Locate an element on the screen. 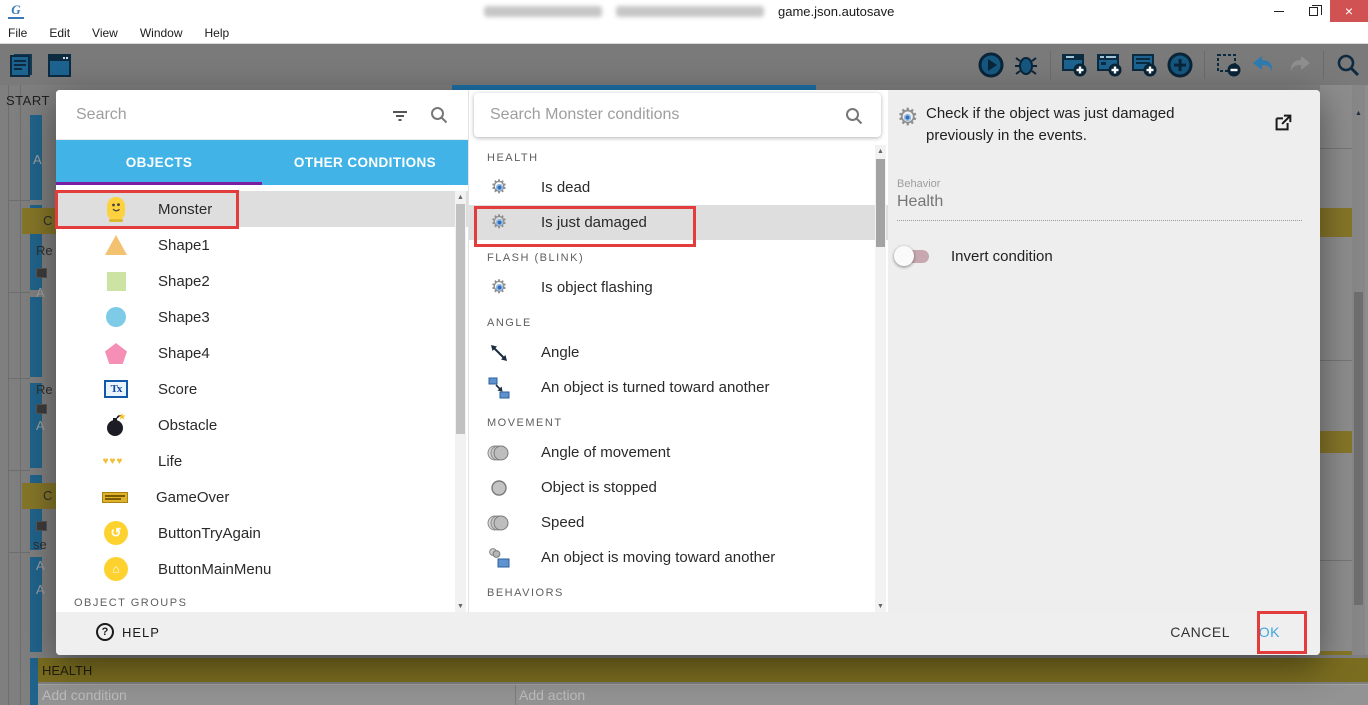 Image resolution: width=1368 pixels, height=705 pixels. pentagon-icon is located at coordinates (116, 353).